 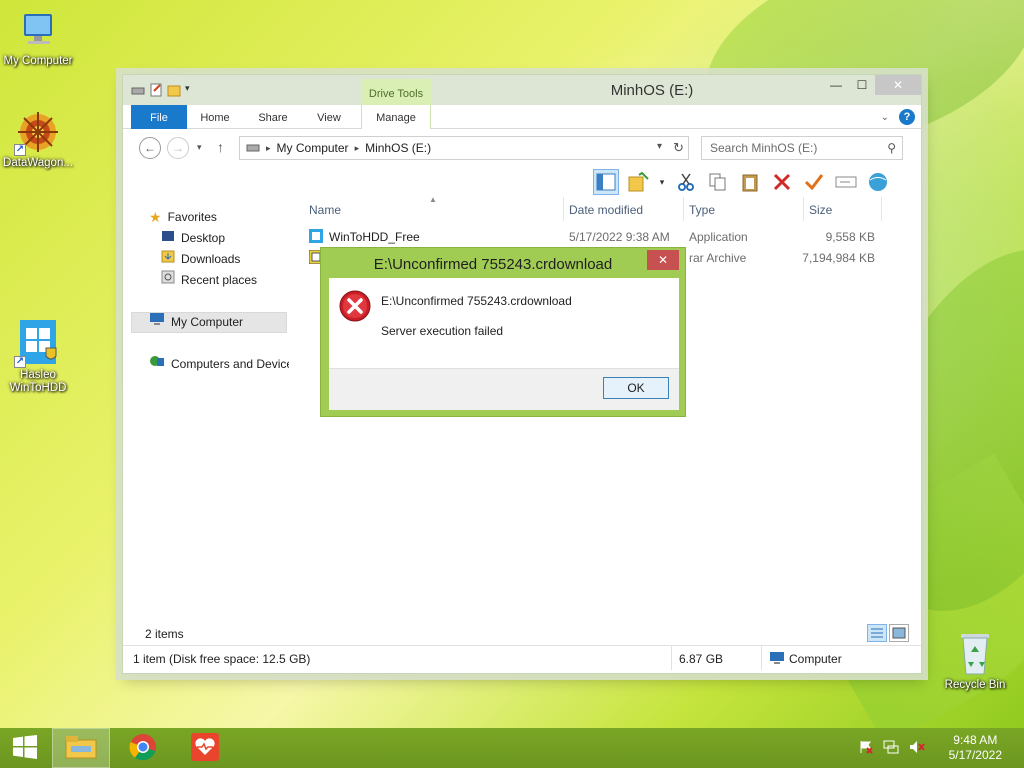 I want to click on file-size: 7,194,984 KB, so click(x=838, y=258).